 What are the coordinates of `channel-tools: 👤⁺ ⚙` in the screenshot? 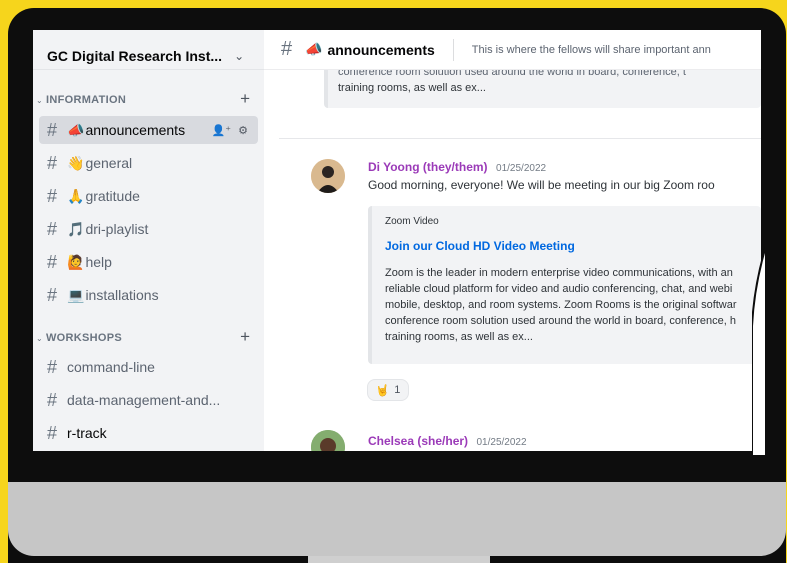 It's located at (230, 130).